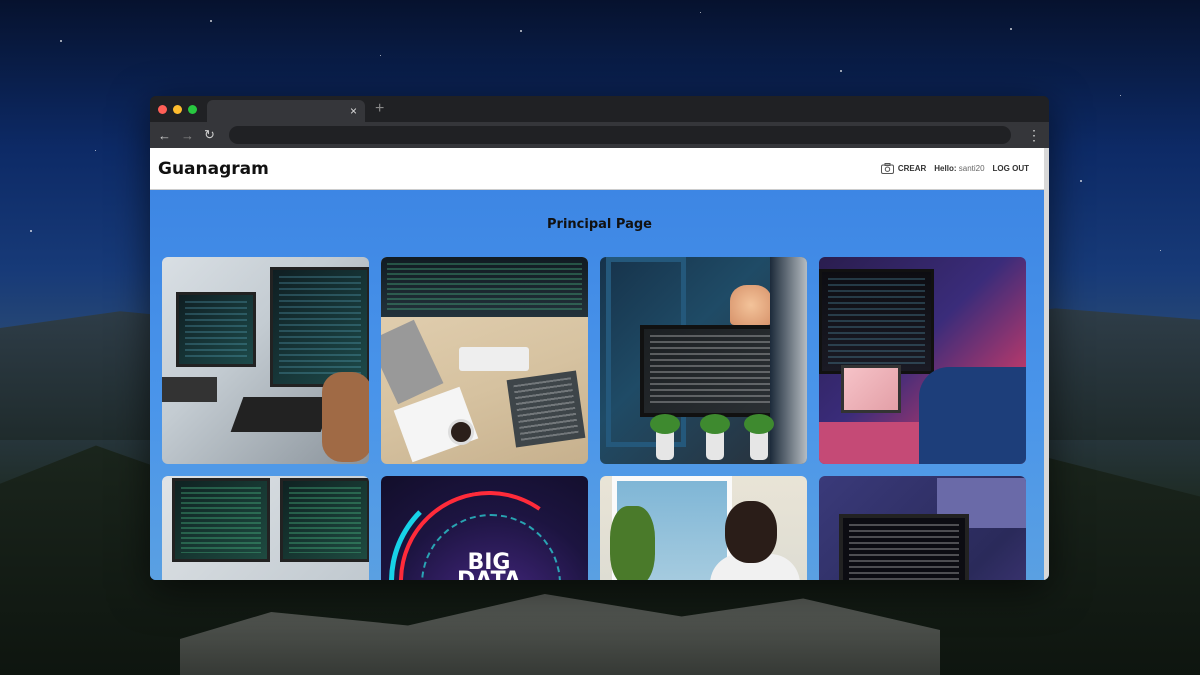  I want to click on camera-icon, so click(887, 168).